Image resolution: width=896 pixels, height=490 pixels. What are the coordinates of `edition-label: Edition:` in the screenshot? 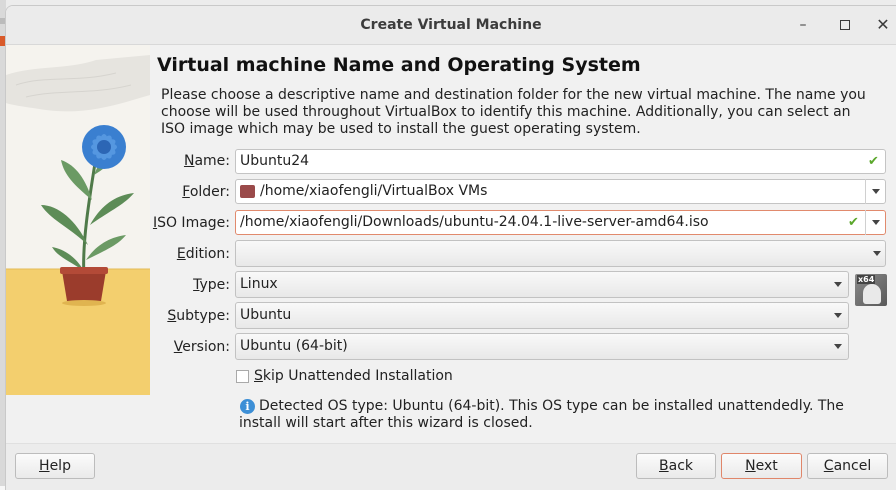 It's located at (162, 254).